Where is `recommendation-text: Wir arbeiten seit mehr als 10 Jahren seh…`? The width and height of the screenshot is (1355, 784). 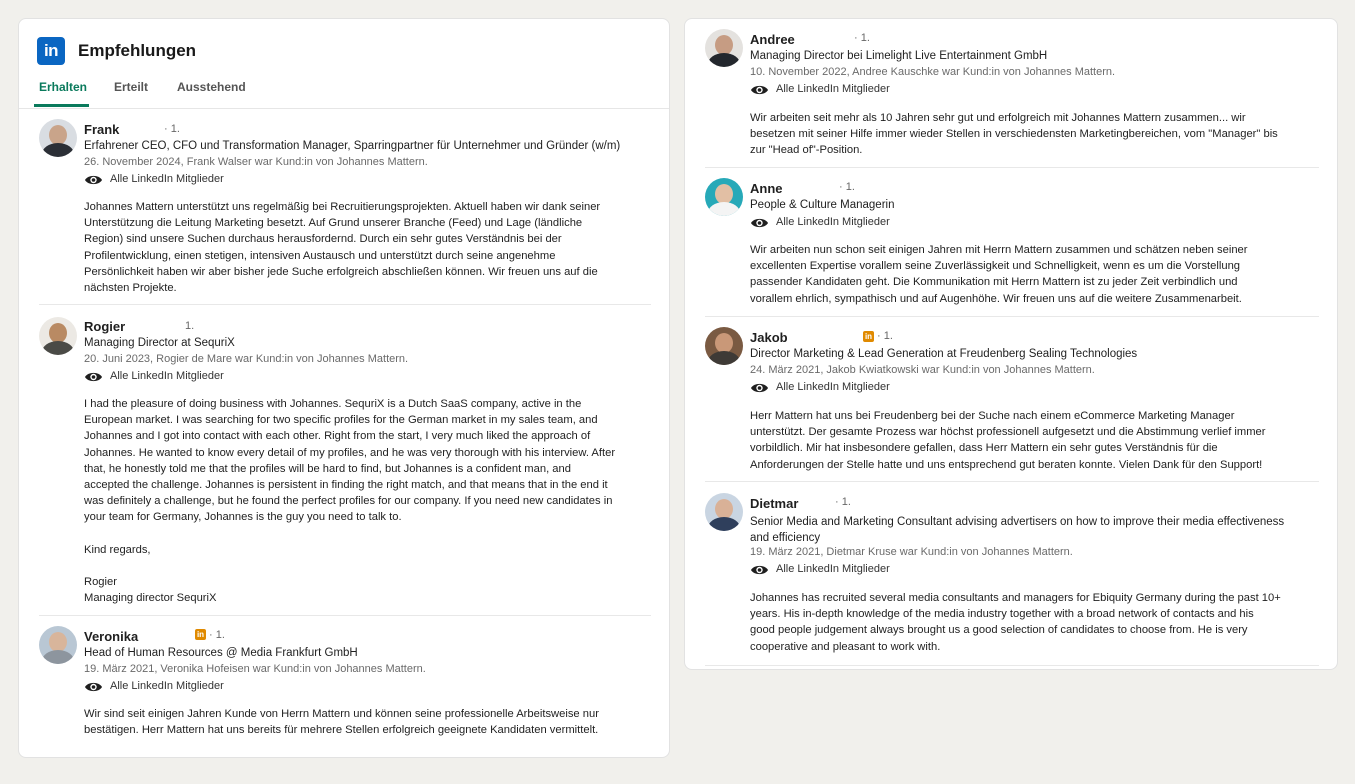
recommendation-text: Wir arbeiten seit mehr als 10 Jahren seh… is located at coordinates (1014, 134).